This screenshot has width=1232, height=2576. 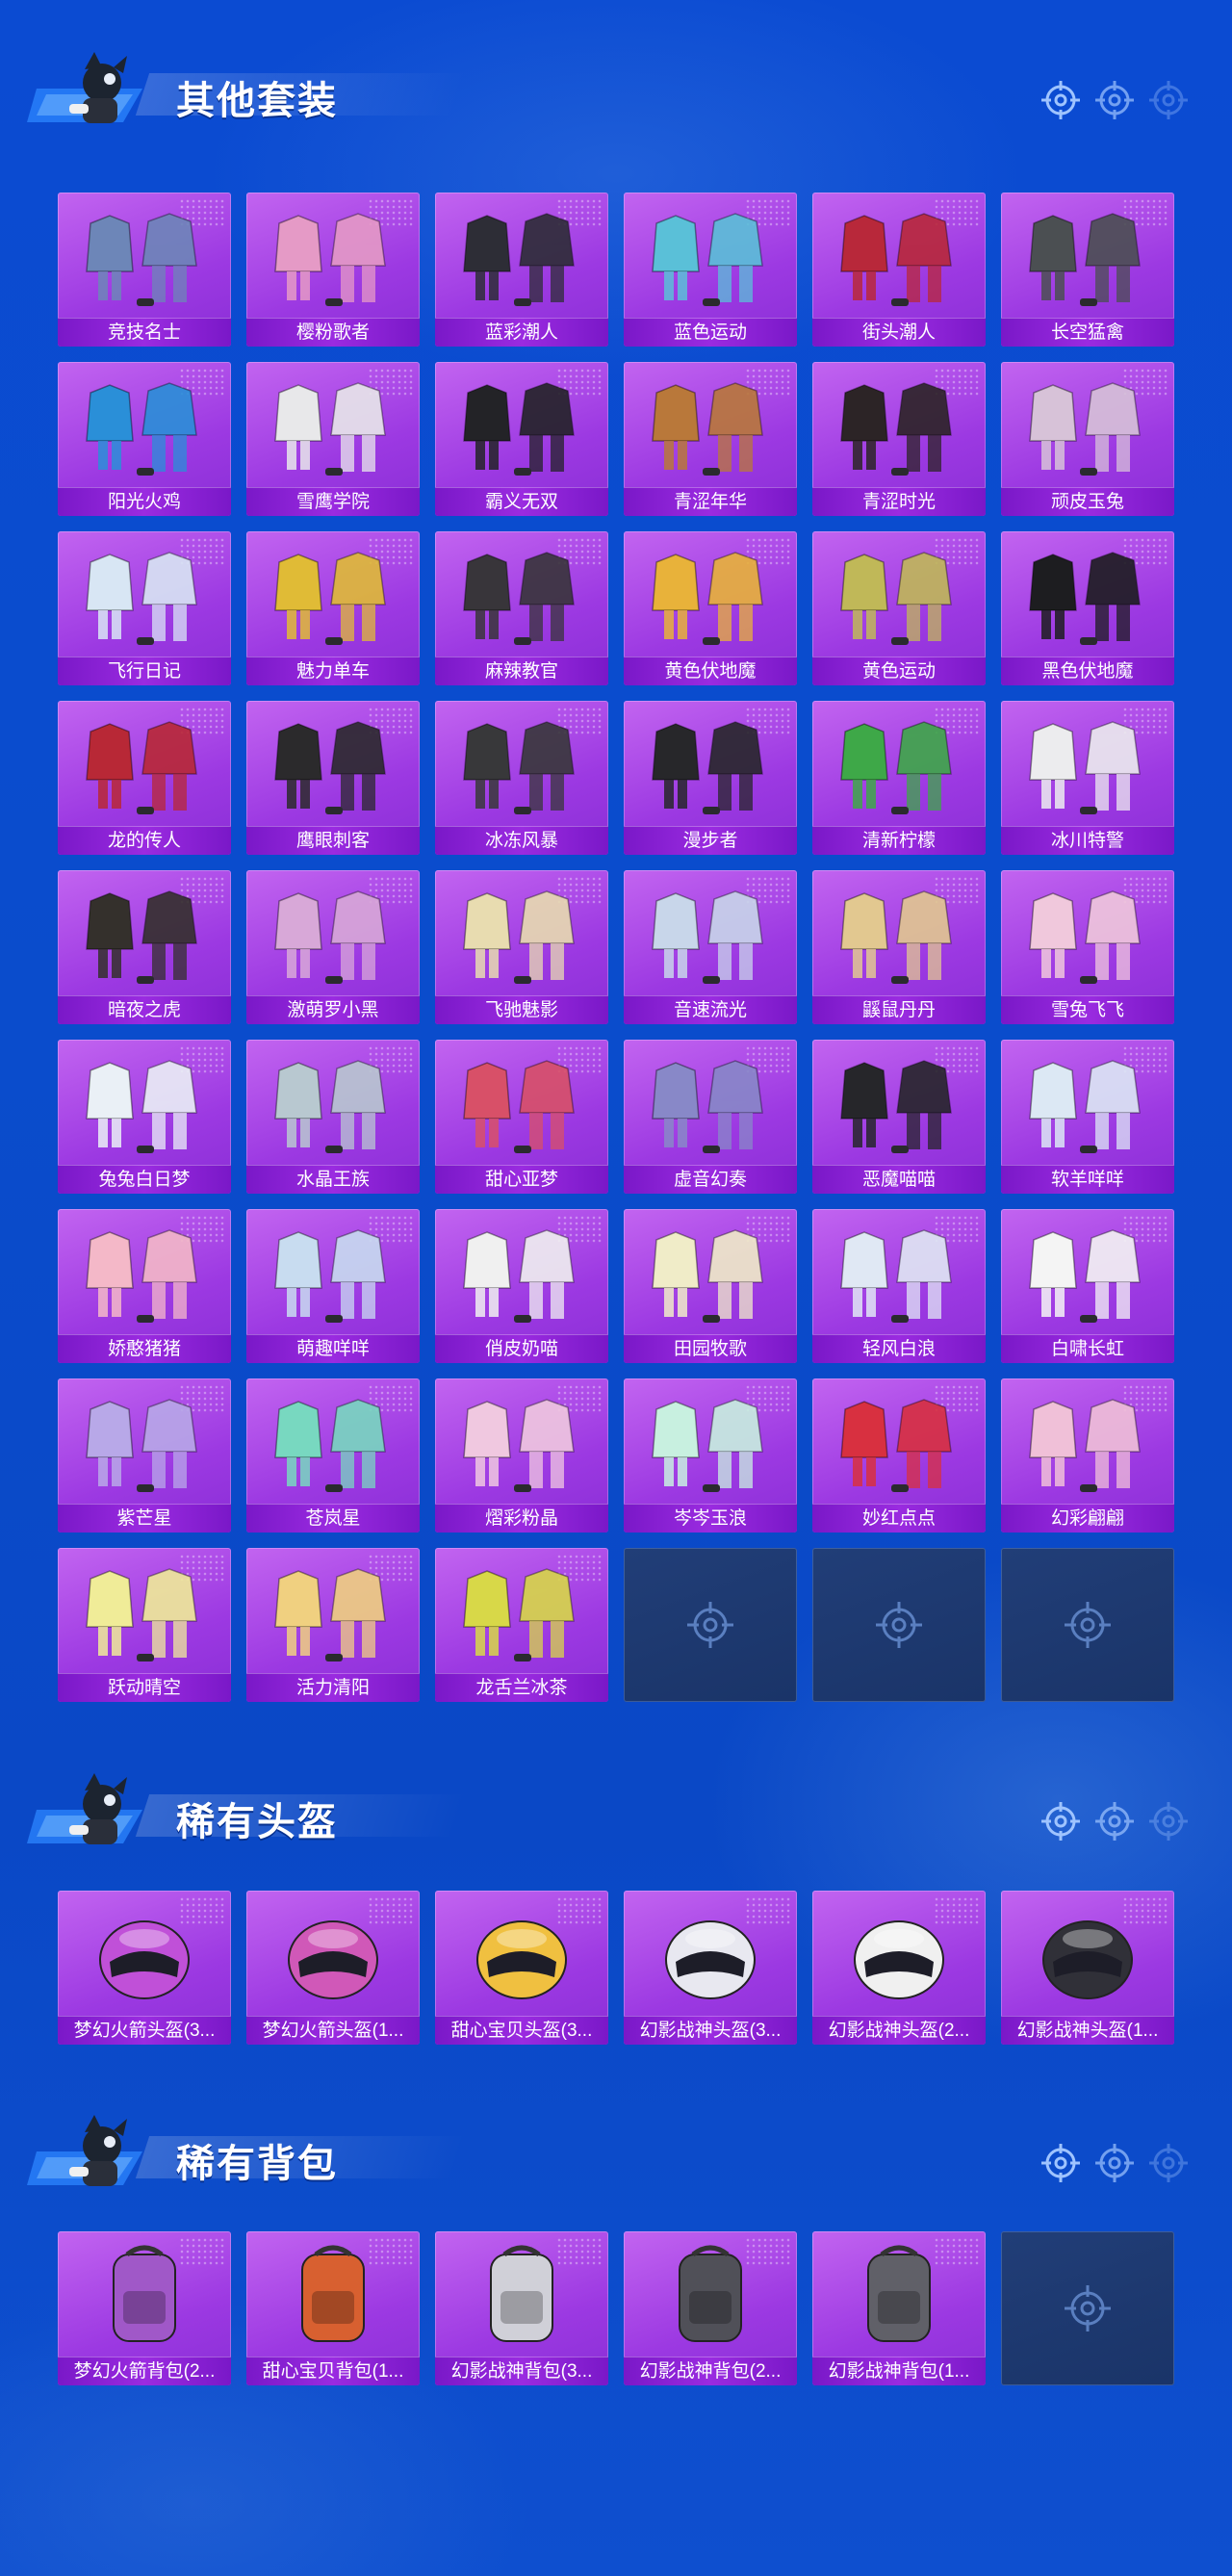 I want to click on item-card: 龙的传人, so click(x=144, y=778).